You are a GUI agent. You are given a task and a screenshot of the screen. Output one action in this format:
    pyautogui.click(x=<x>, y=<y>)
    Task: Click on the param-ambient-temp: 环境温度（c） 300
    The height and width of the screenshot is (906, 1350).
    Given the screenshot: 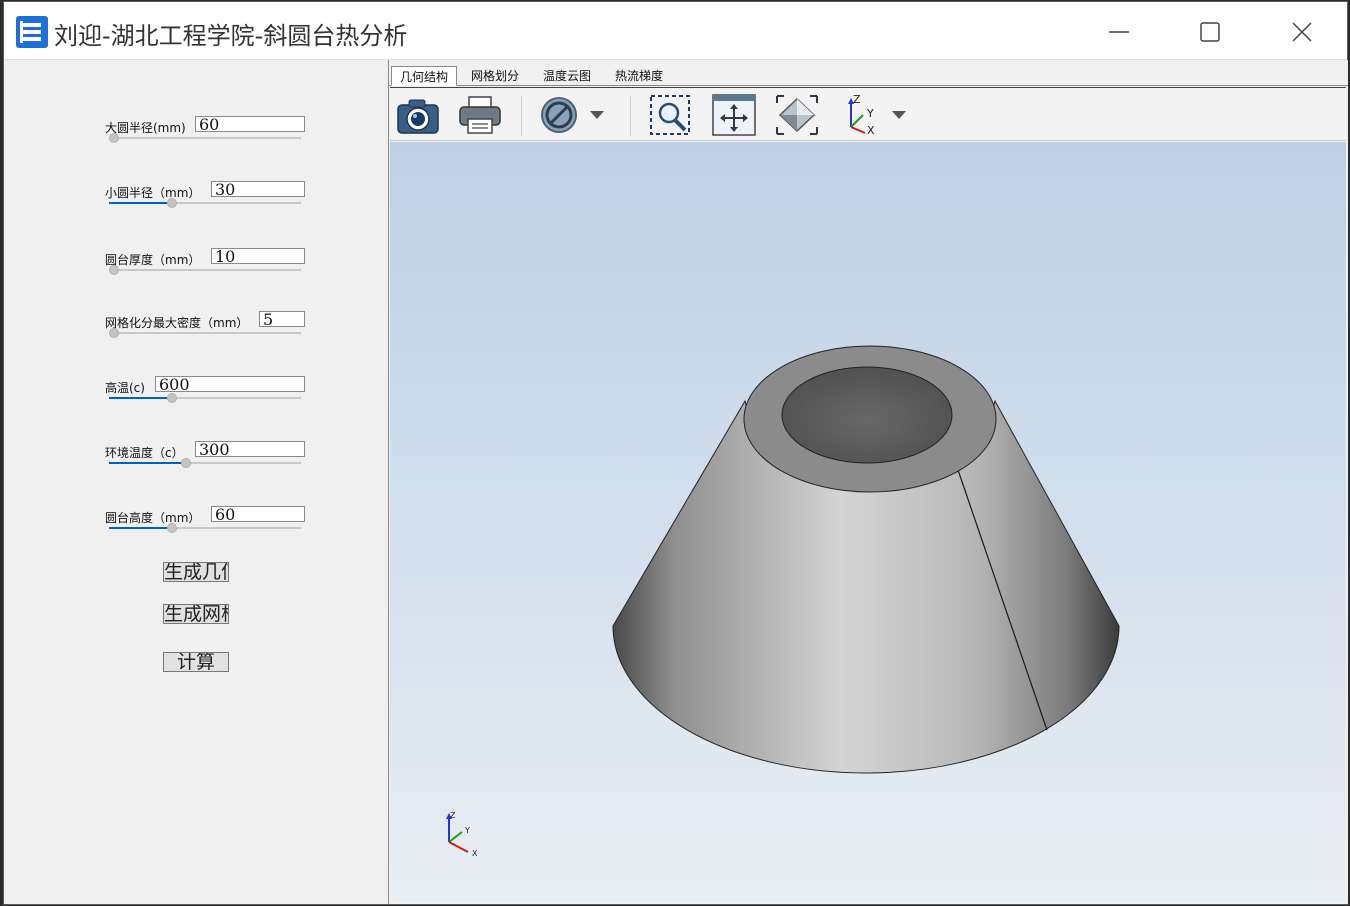 What is the action you would take?
    pyautogui.click(x=205, y=462)
    